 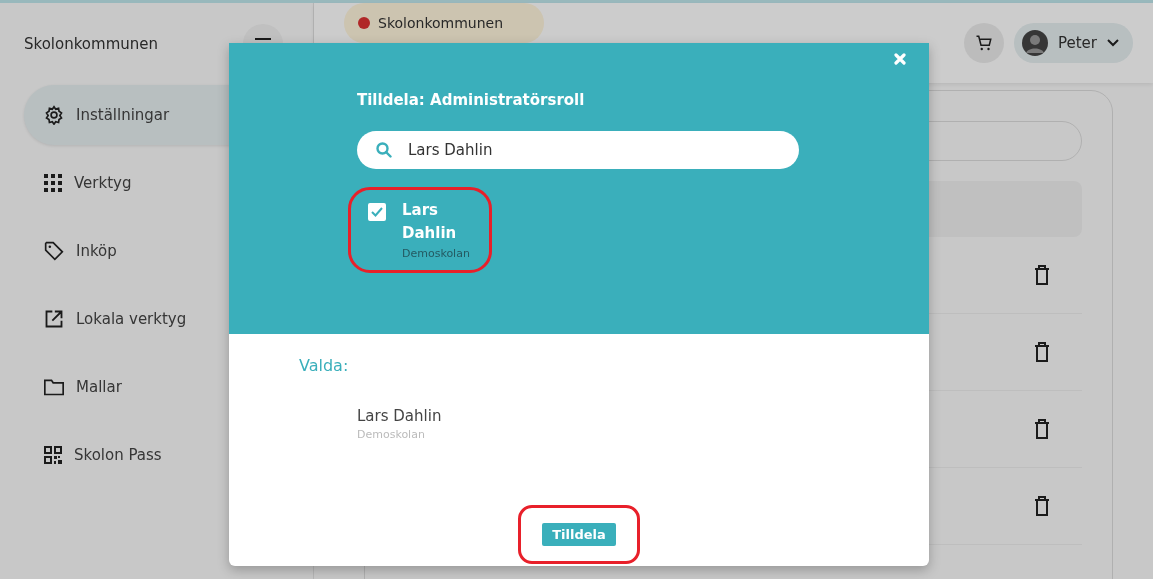 I want to click on cart-button, so click(x=983, y=43).